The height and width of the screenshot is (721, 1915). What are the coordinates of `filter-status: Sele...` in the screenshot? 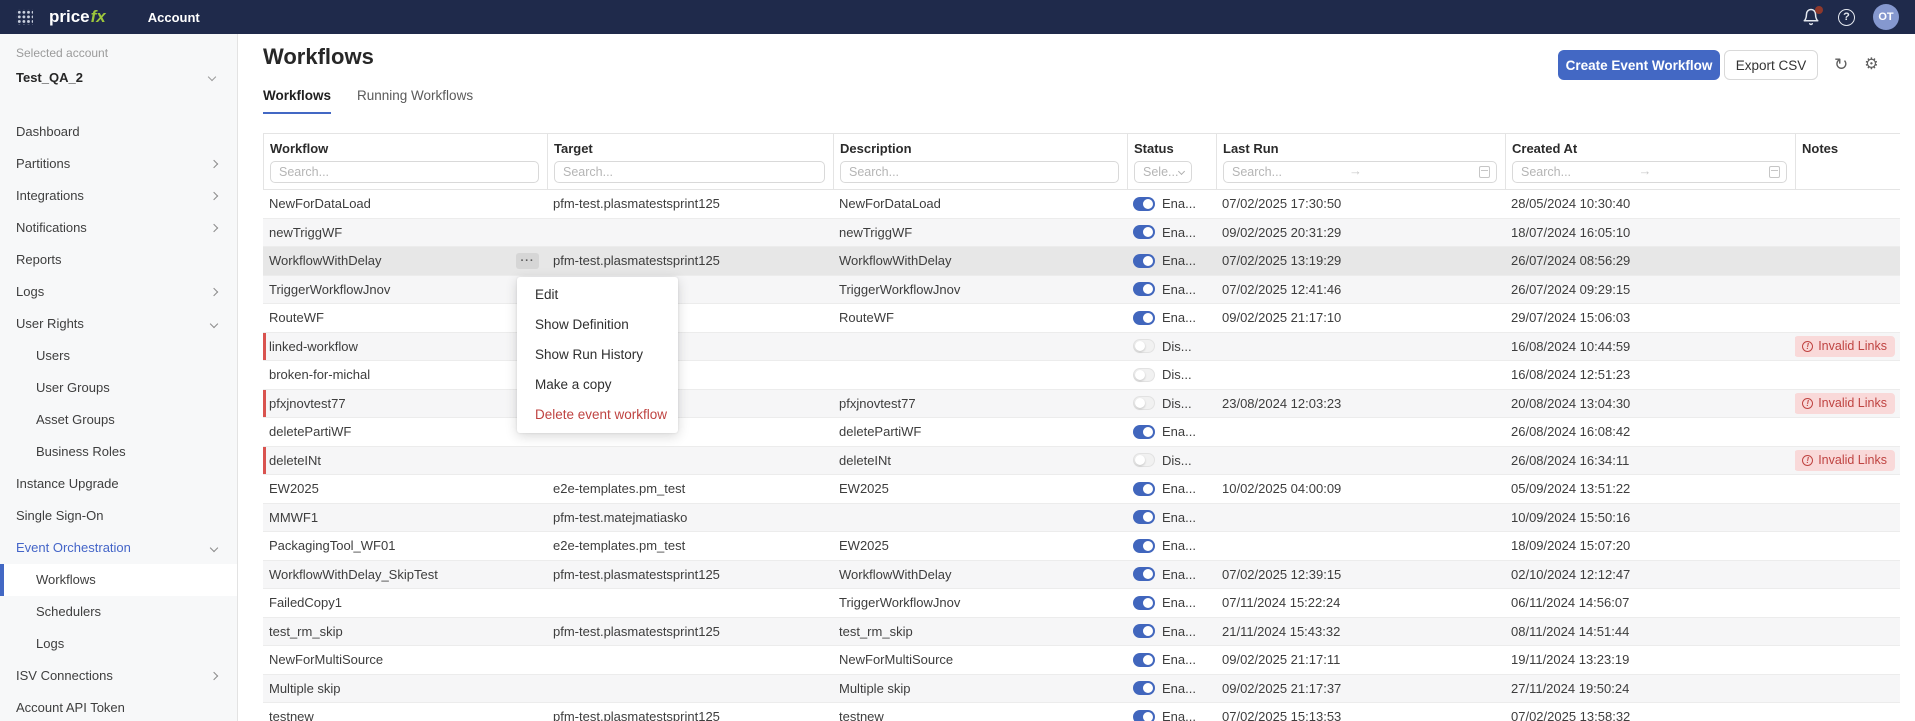 It's located at (1163, 172).